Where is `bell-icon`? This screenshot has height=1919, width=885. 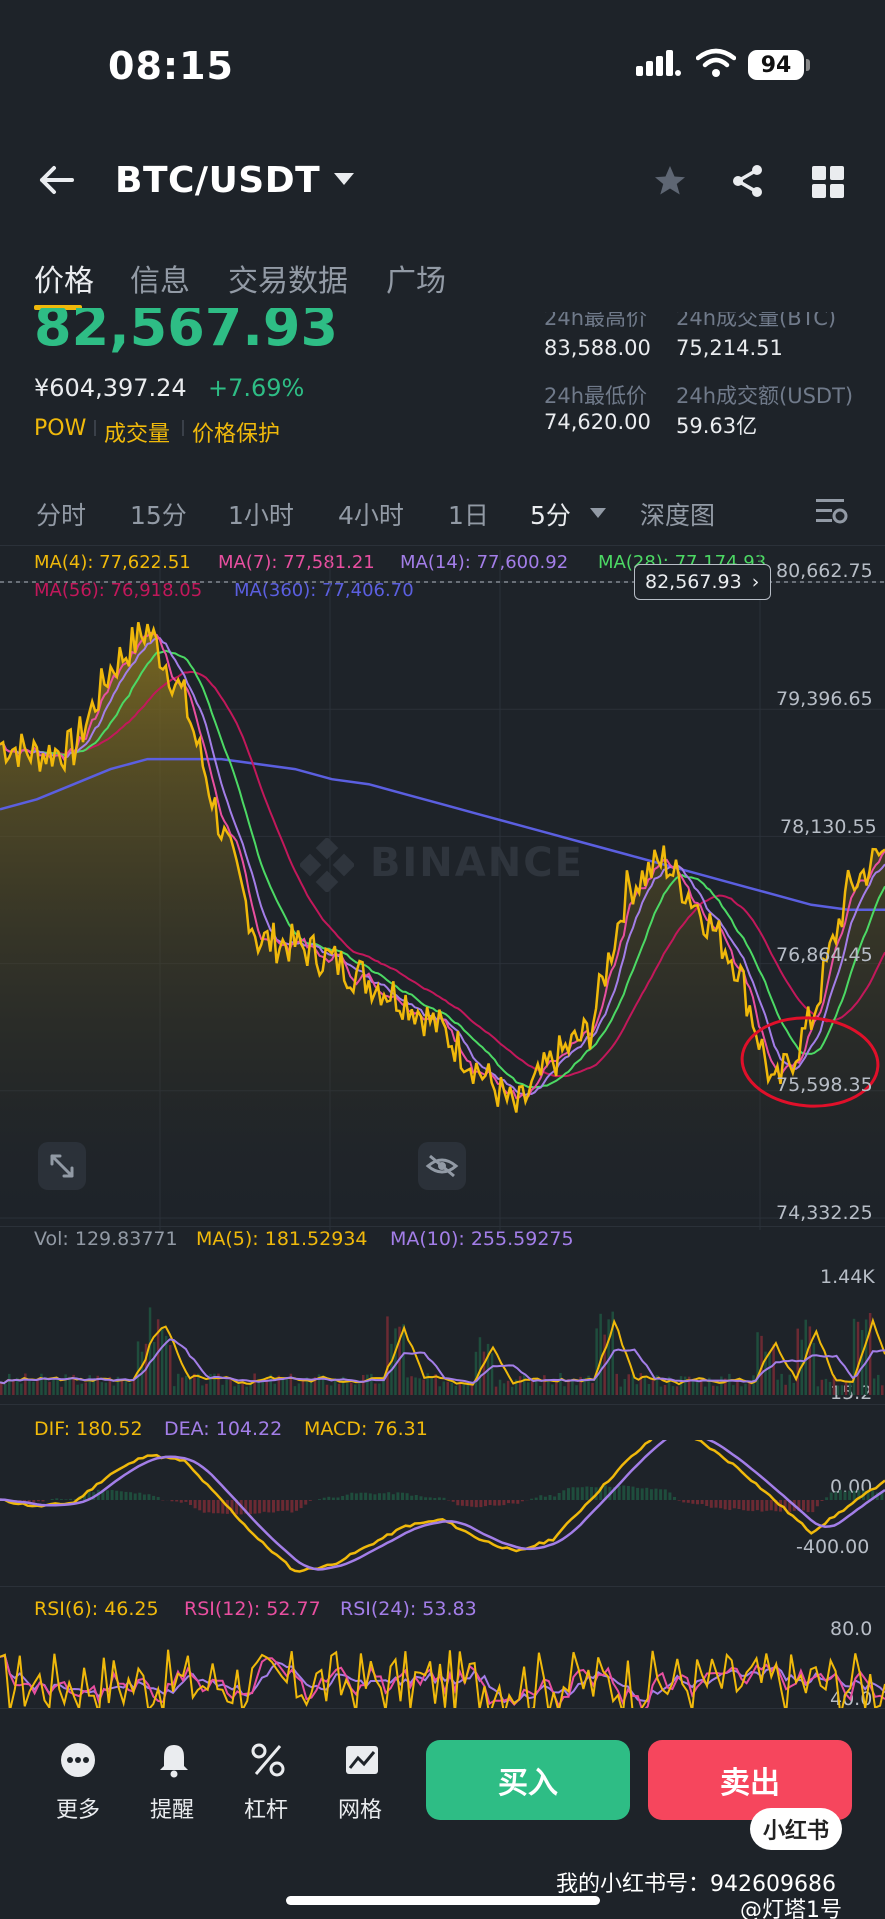 bell-icon is located at coordinates (174, 1762).